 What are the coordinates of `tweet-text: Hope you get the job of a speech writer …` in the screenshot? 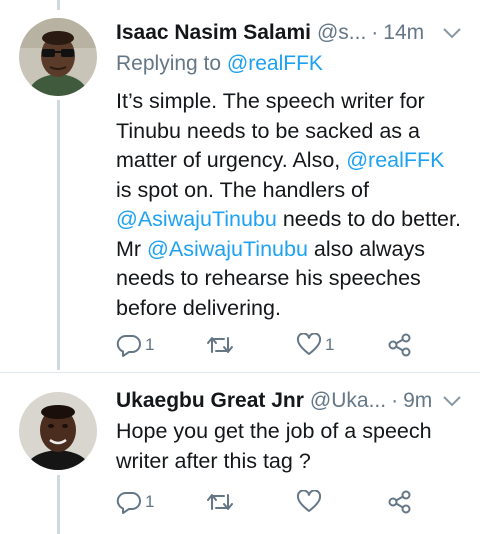 It's located at (283, 446).